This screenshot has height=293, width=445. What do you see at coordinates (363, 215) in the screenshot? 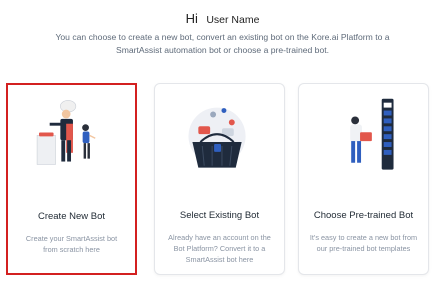
I see `choose-pretrained-bot-title: Choose Pre-trained Bot` at bounding box center [363, 215].